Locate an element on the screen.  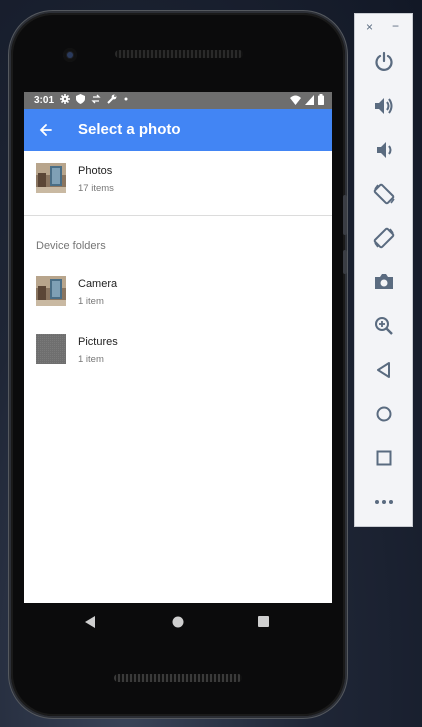
folder-item-pictures: Pictures 1 item is located at coordinates (178, 348).